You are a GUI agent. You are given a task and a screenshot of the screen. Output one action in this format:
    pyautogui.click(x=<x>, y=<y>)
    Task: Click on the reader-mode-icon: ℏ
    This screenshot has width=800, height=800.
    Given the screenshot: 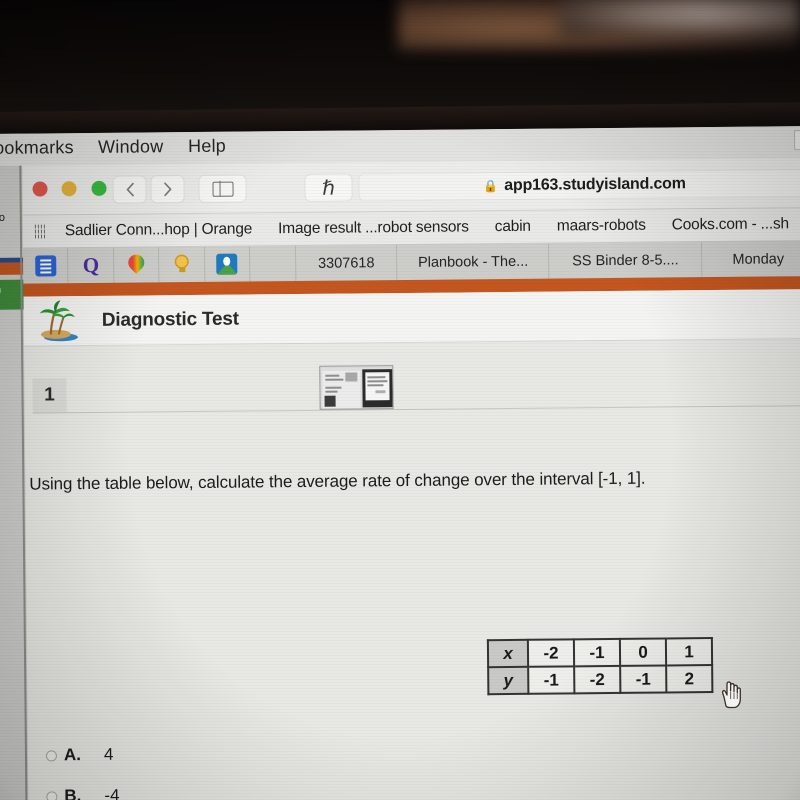 What is the action you would take?
    pyautogui.click(x=328, y=188)
    